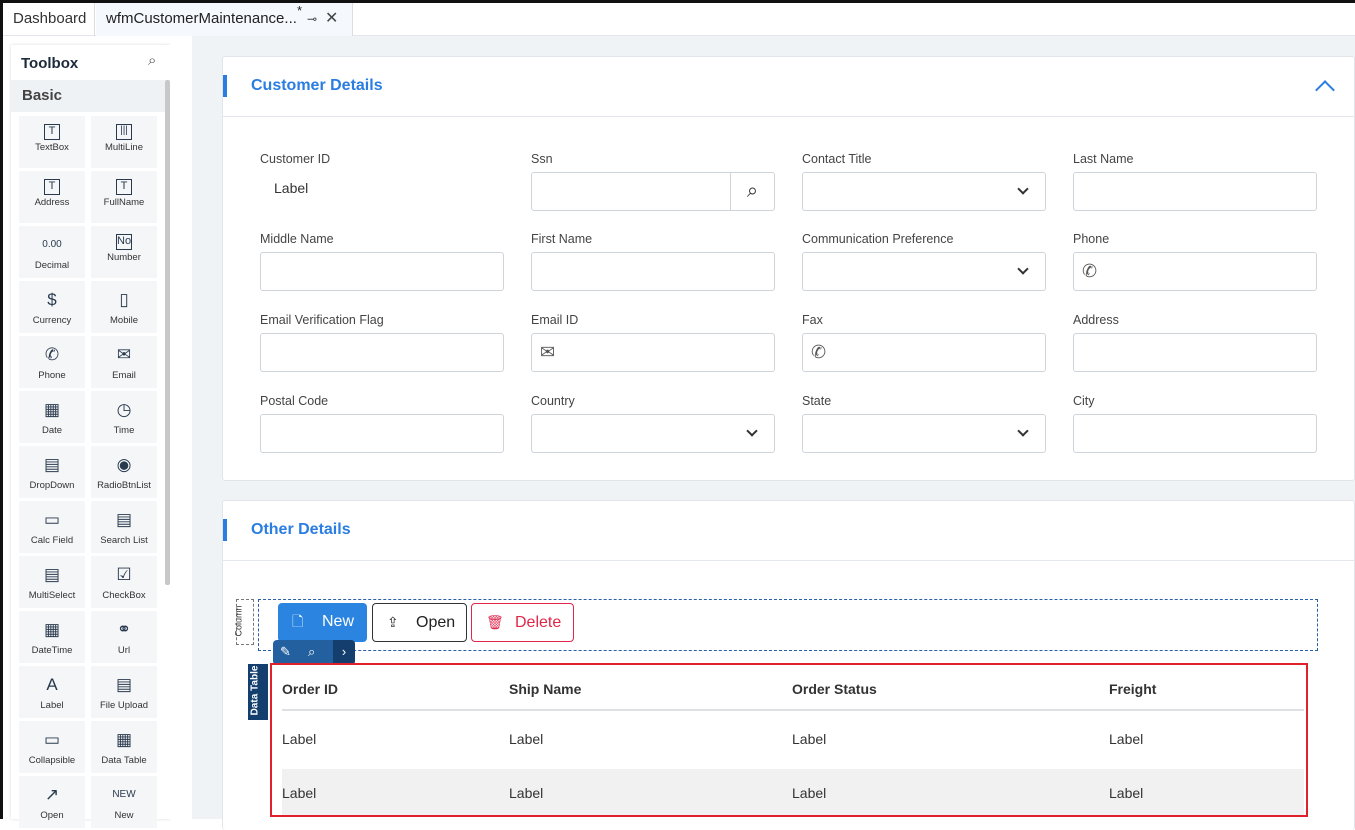 The height and width of the screenshot is (830, 1355). What do you see at coordinates (52, 307) in the screenshot?
I see `tool-currency: $ Currency` at bounding box center [52, 307].